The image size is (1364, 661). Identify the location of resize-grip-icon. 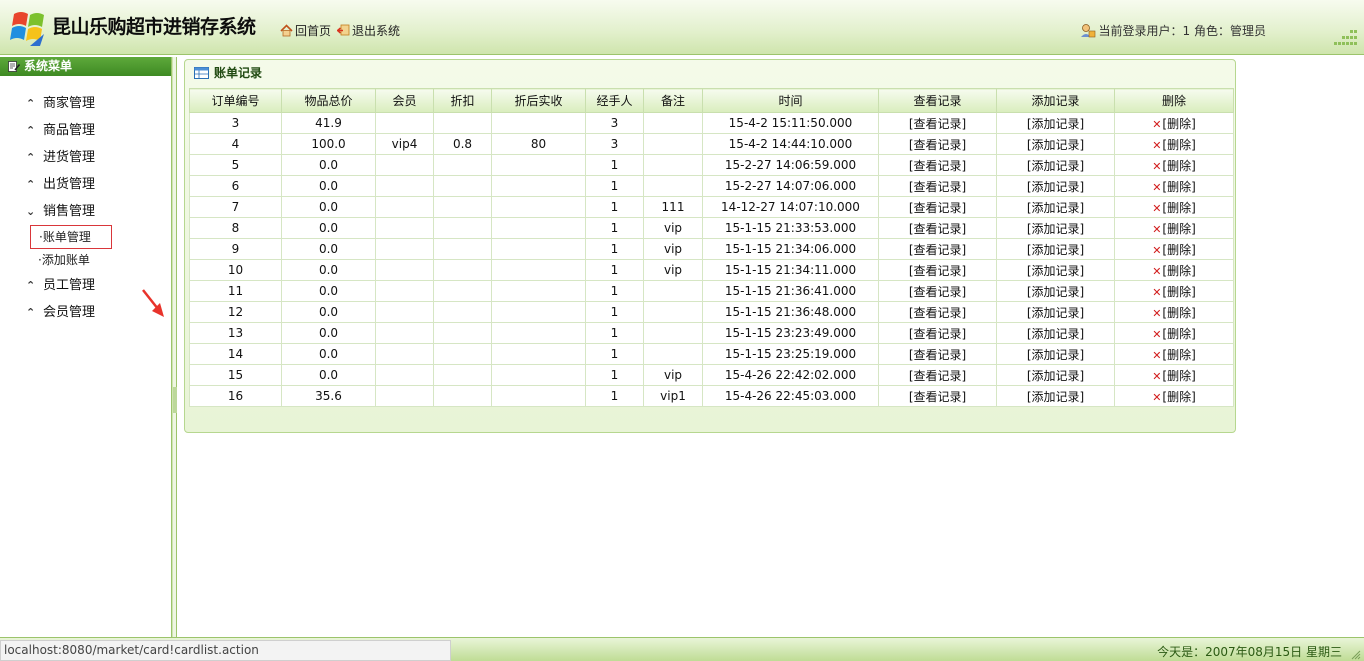
(1355, 654).